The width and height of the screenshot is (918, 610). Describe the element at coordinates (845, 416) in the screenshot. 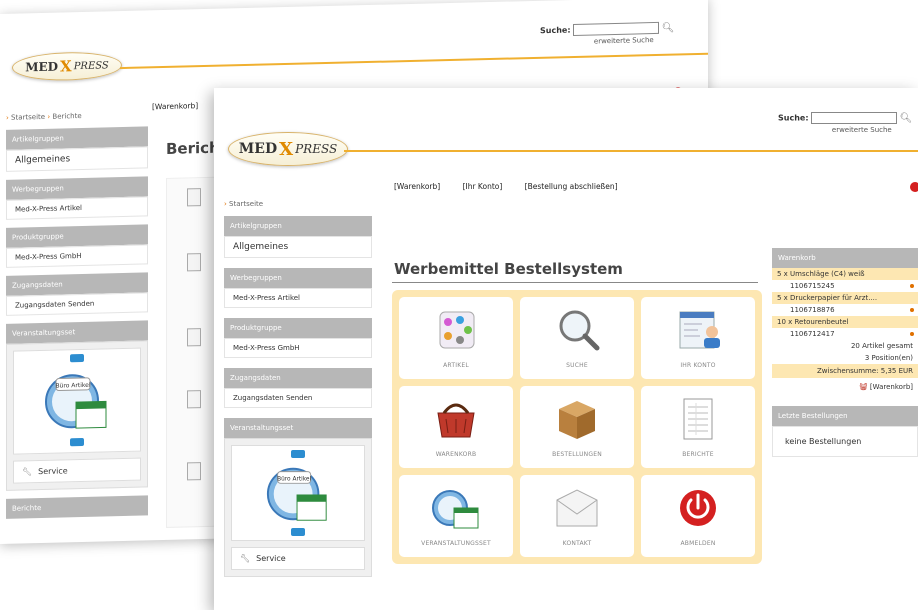

I see `last-orders-heading: Letzte Bestellungen` at that location.